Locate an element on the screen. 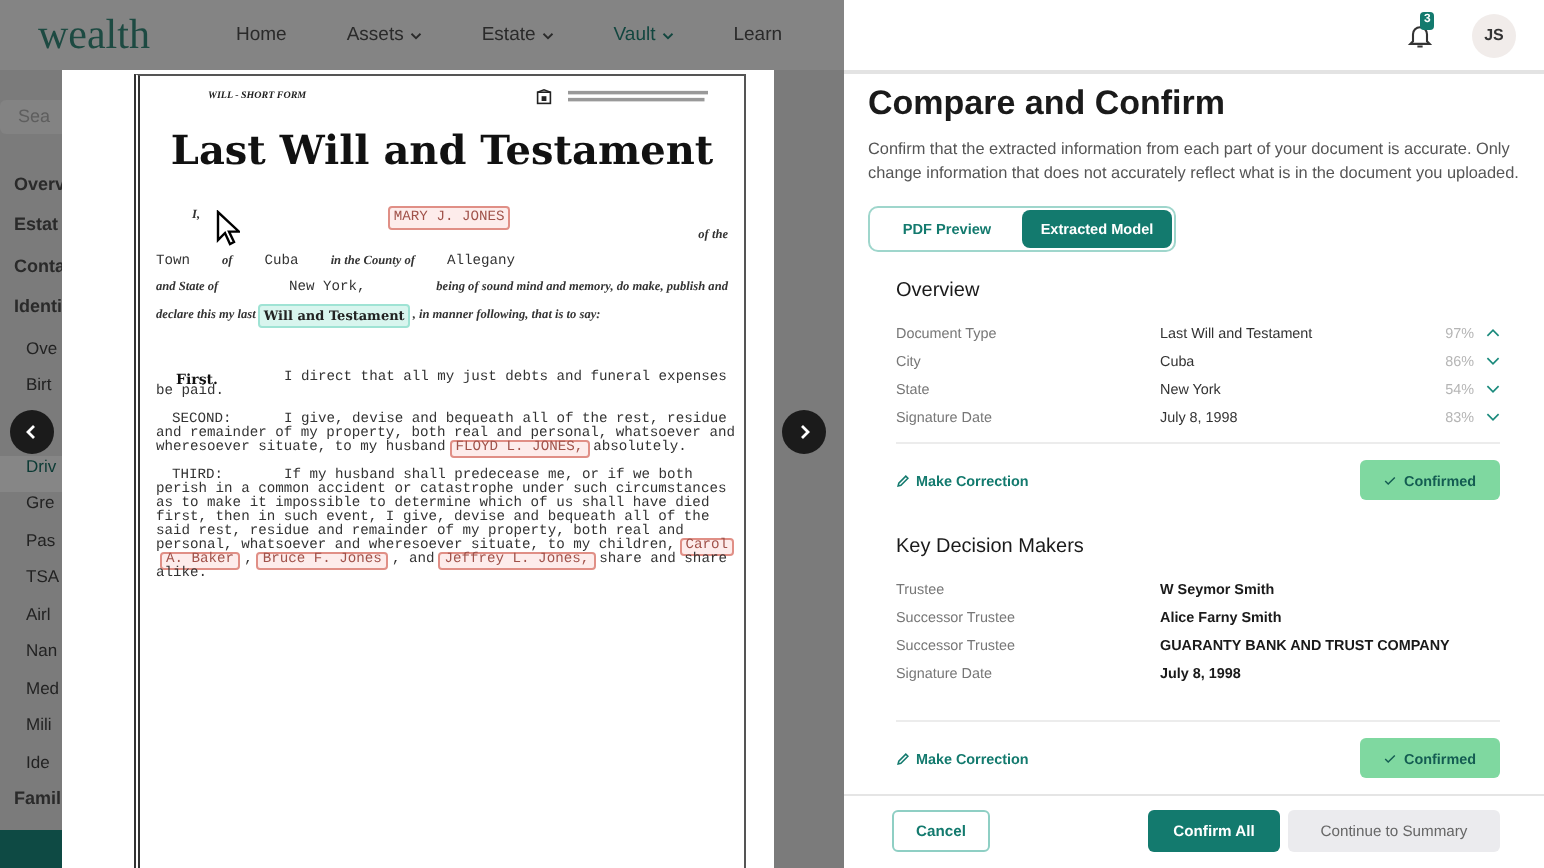 The width and height of the screenshot is (1544, 868). section-title: Overview is located at coordinates (939, 292).